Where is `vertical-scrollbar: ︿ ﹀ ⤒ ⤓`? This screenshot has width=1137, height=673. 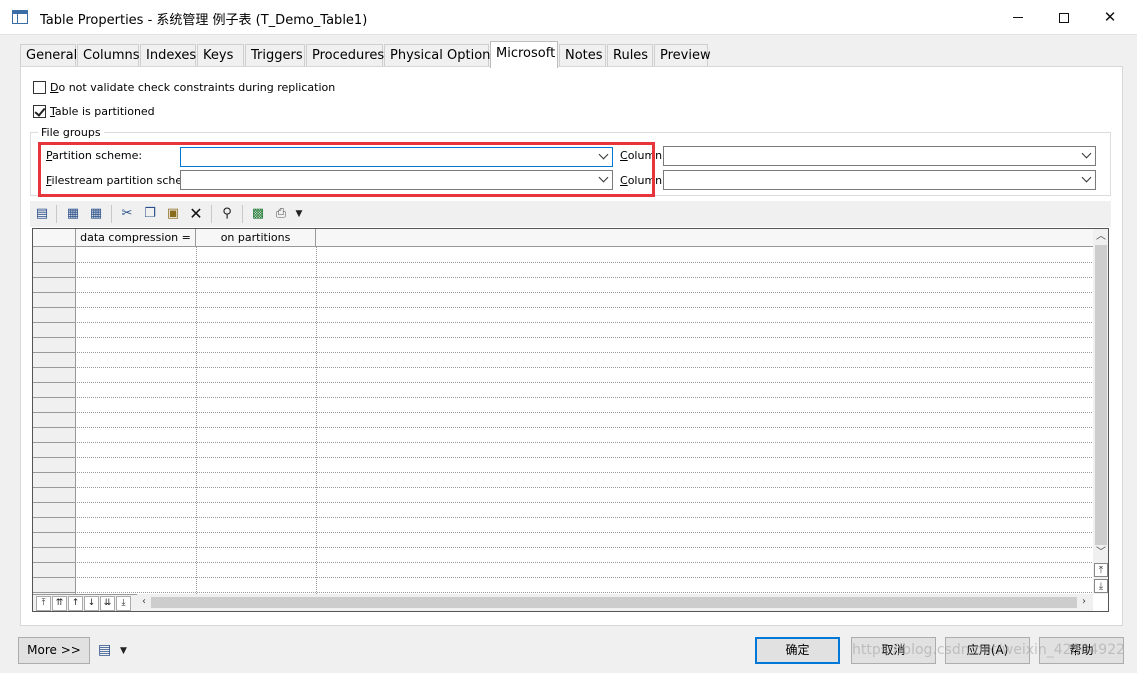
vertical-scrollbar: ︿ ﹀ ⤒ ⤓ is located at coordinates (1100, 411).